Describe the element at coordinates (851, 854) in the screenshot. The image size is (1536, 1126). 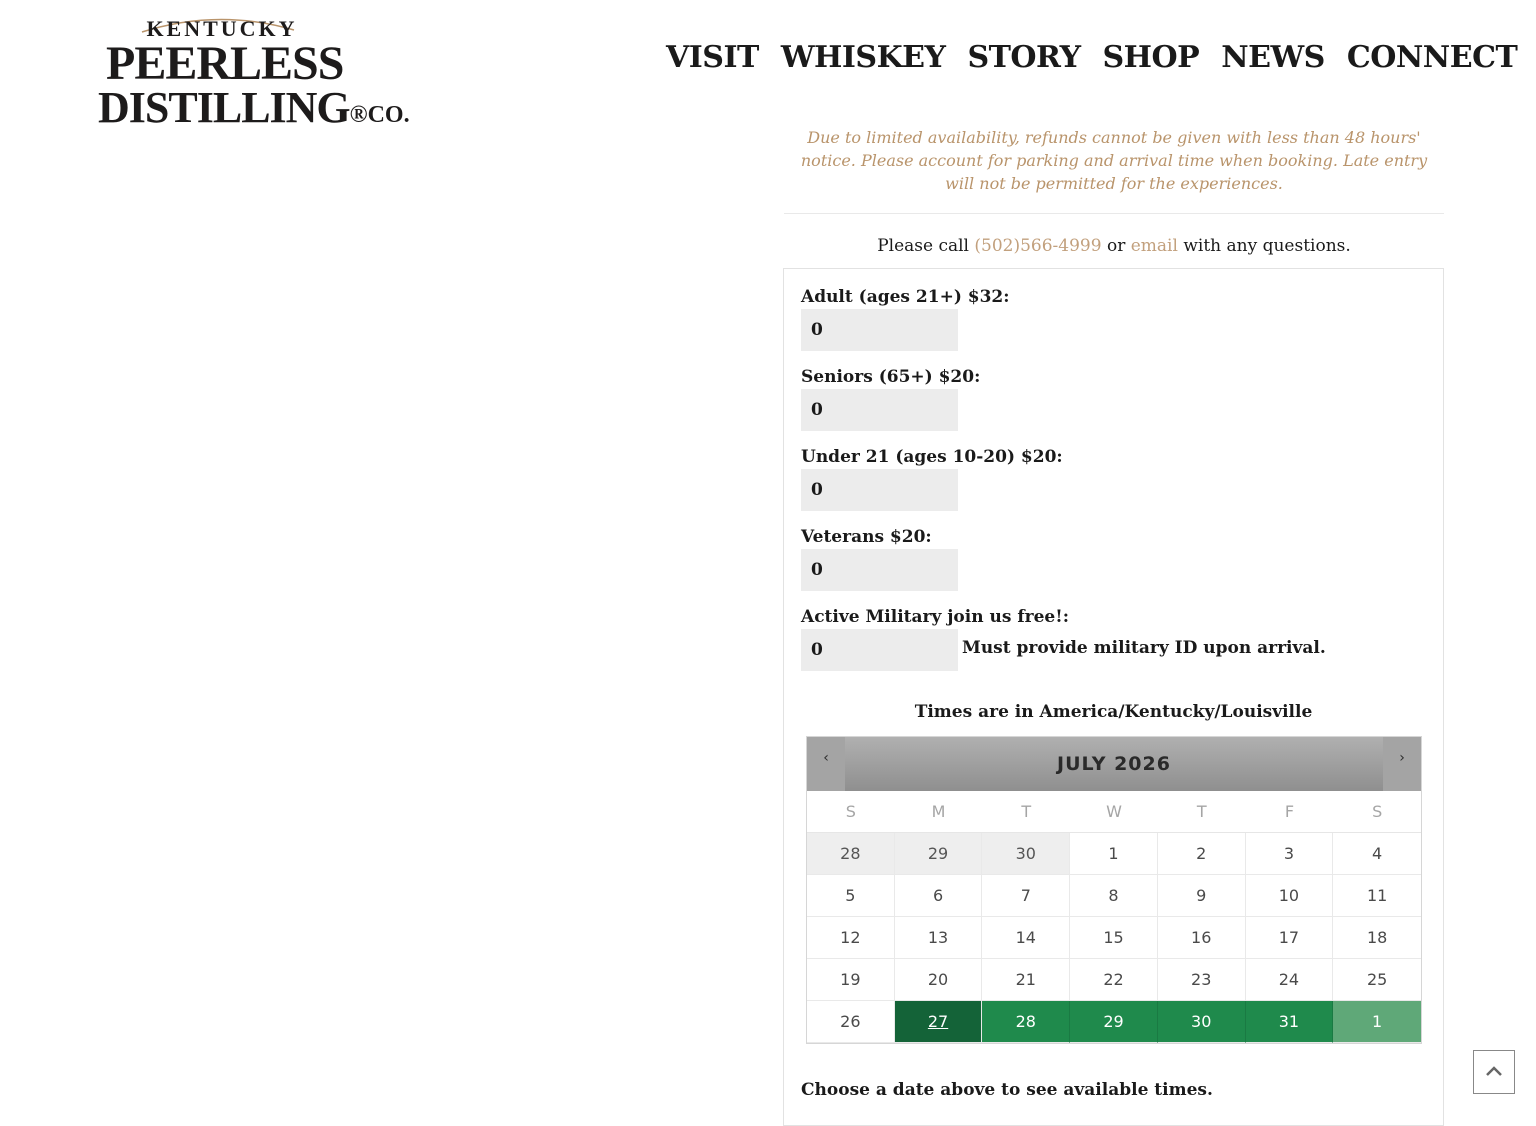
I see `calendar-day-prev-month: 28` at that location.